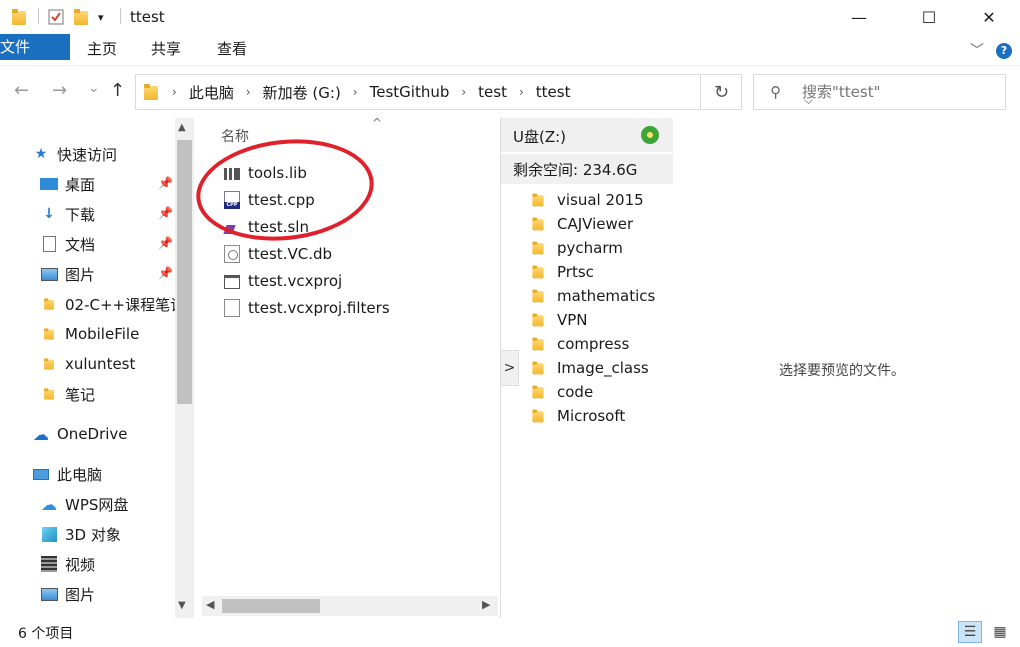 Image resolution: width=1020 pixels, height=647 pixels. I want to click on folder-name: visual 2015, so click(600, 200).